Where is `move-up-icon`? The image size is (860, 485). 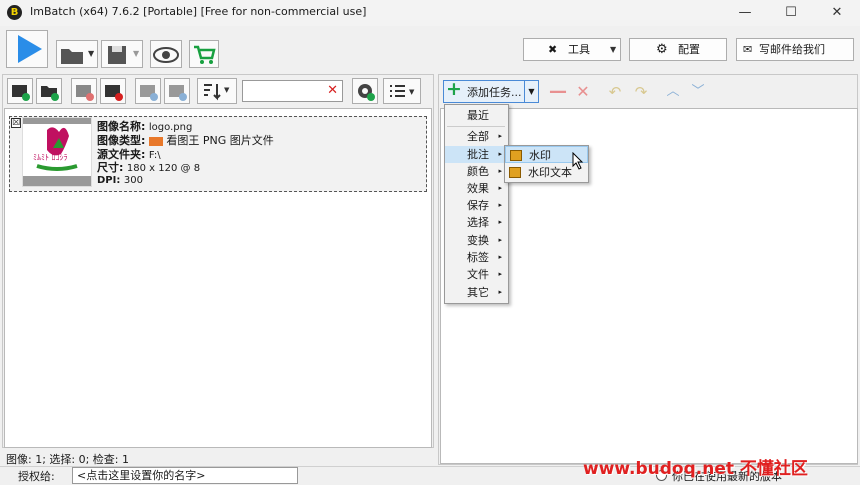
move-up-icon is located at coordinates (149, 93).